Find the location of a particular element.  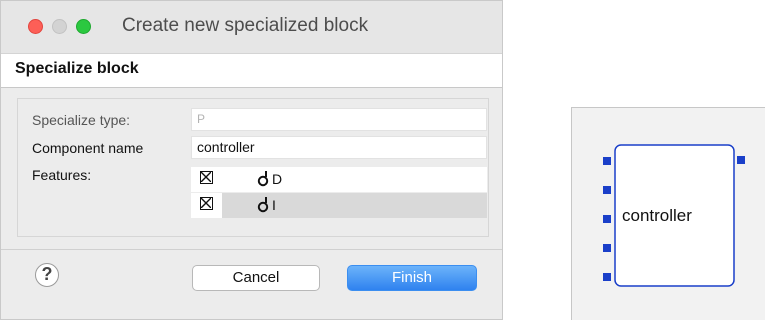

specialize-type-field: P is located at coordinates (339, 119).